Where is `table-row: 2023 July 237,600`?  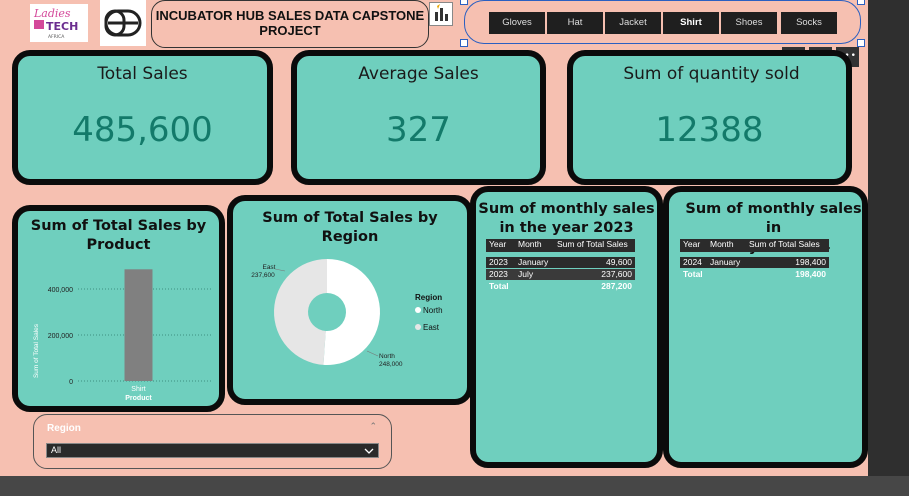 table-row: 2023 July 237,600 is located at coordinates (560, 274).